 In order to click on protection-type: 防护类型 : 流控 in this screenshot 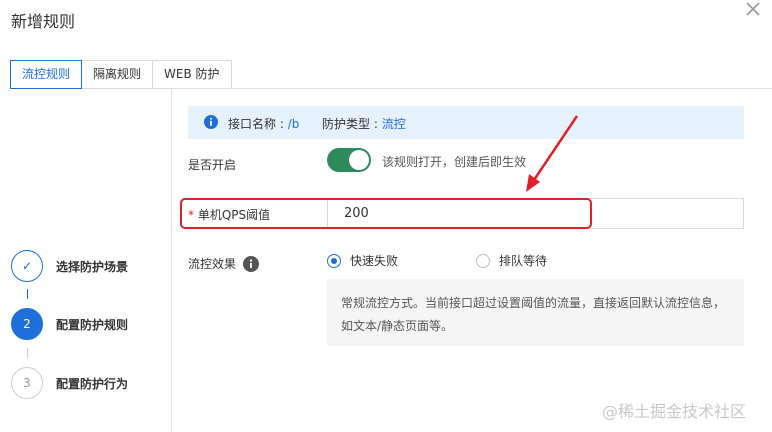, I will do `click(364, 124)`.